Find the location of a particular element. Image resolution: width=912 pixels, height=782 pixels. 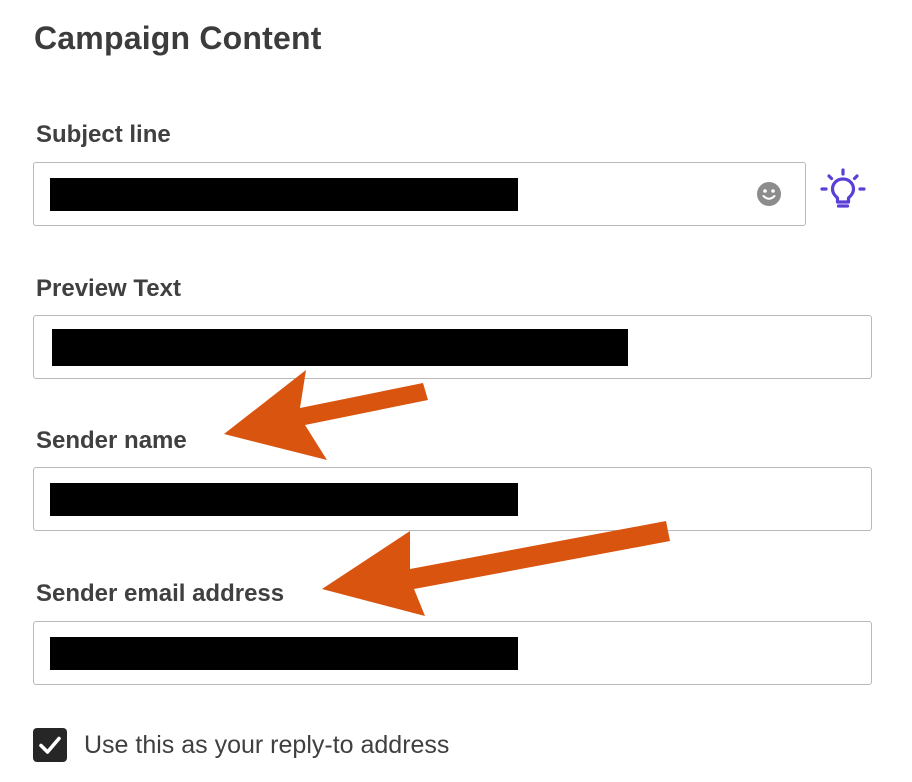

reply-to-checkbox is located at coordinates (50, 745).